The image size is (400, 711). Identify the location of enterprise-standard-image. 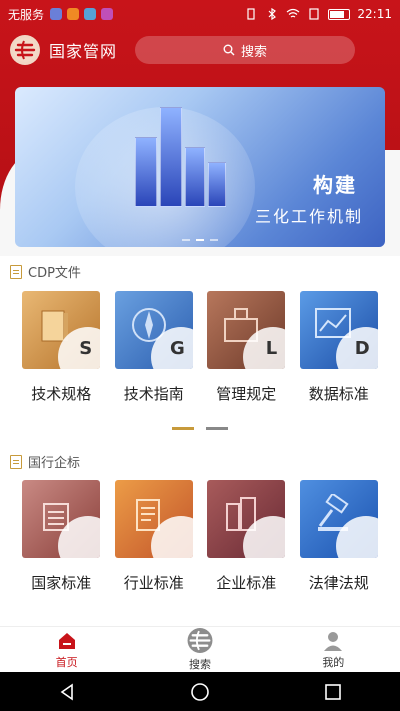
(246, 519).